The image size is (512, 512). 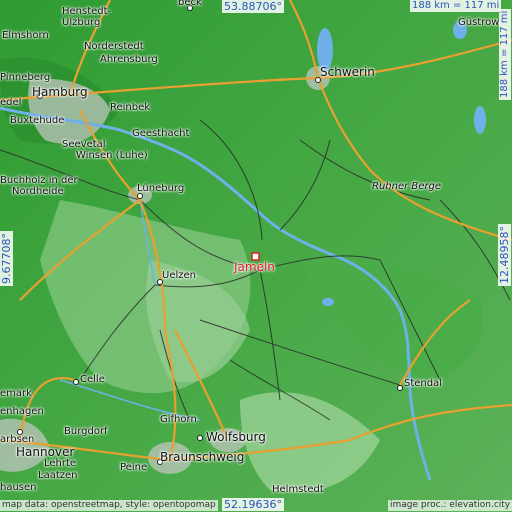 I want to click on place-label-wedel: edel, so click(x=11, y=102).